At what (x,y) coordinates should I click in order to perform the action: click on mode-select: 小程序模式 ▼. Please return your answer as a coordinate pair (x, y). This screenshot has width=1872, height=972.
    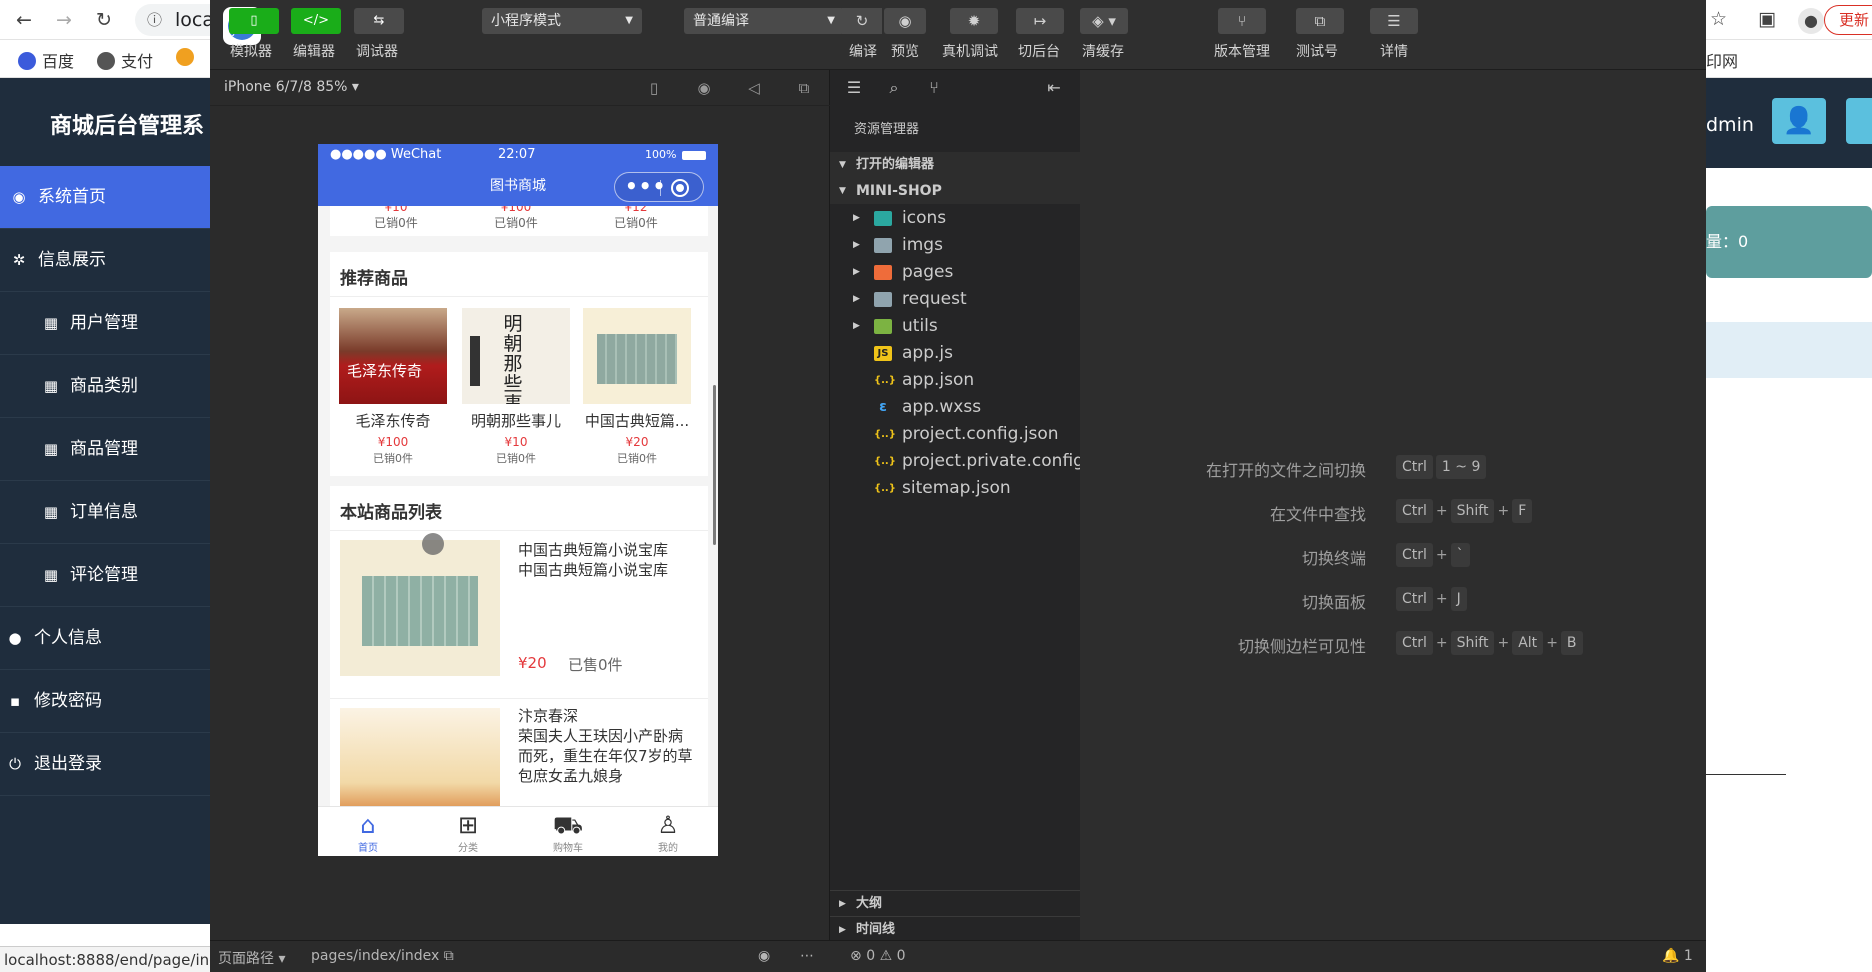
    Looking at the image, I should click on (562, 21).